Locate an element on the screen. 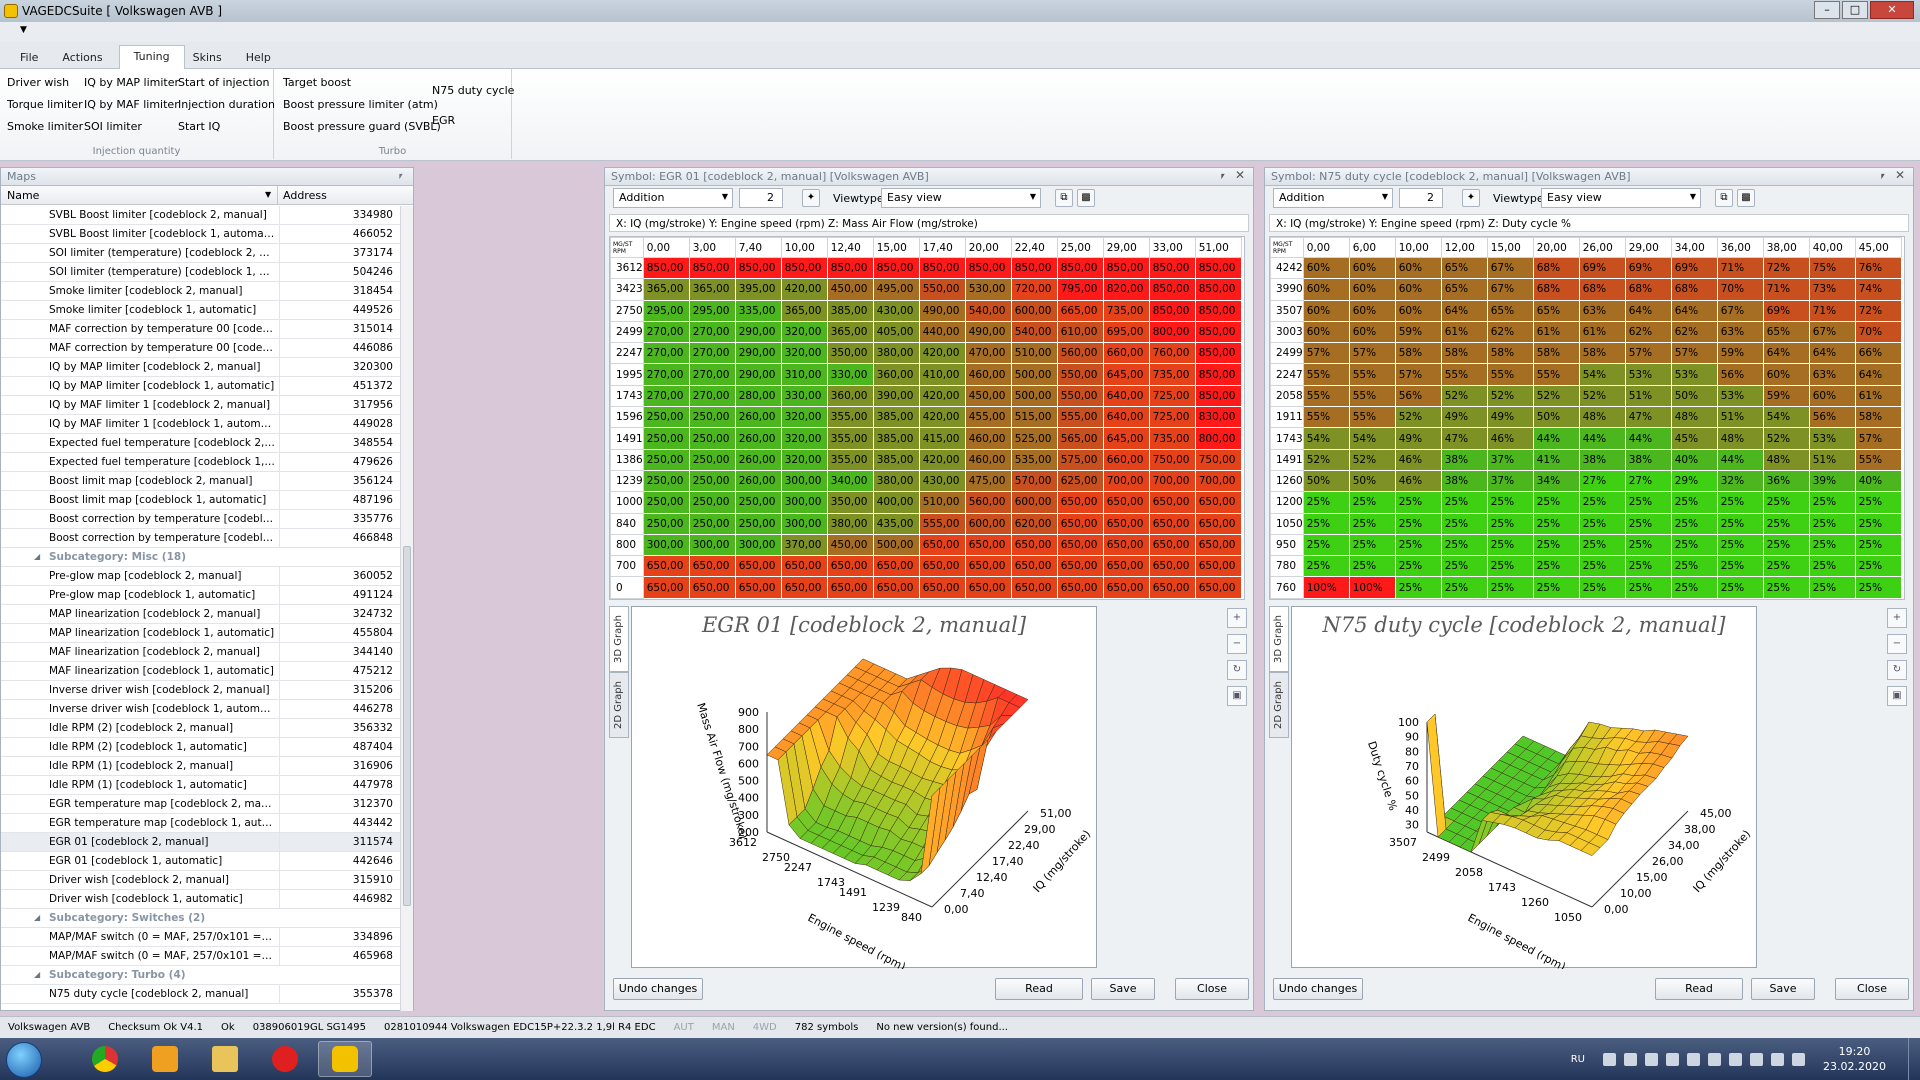 The image size is (1920, 1080). map-cell: 645,00 is located at coordinates (1126, 374).